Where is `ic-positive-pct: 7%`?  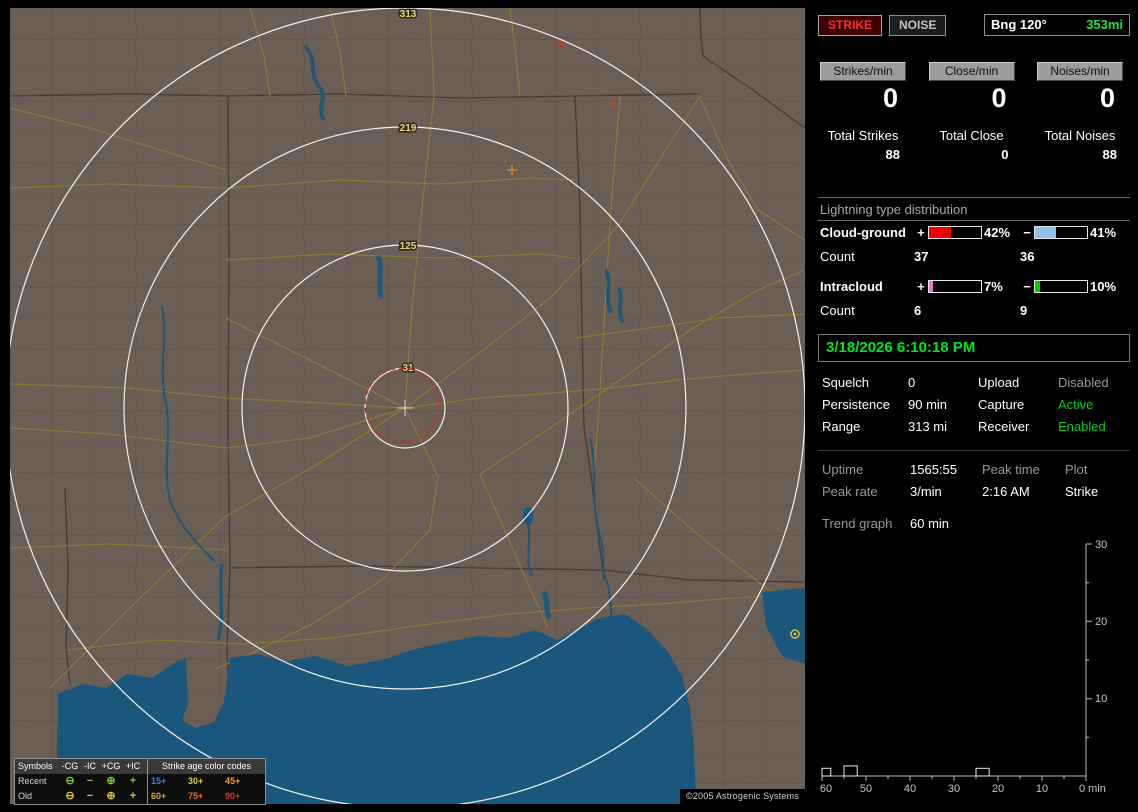 ic-positive-pct: 7% is located at coordinates (993, 286).